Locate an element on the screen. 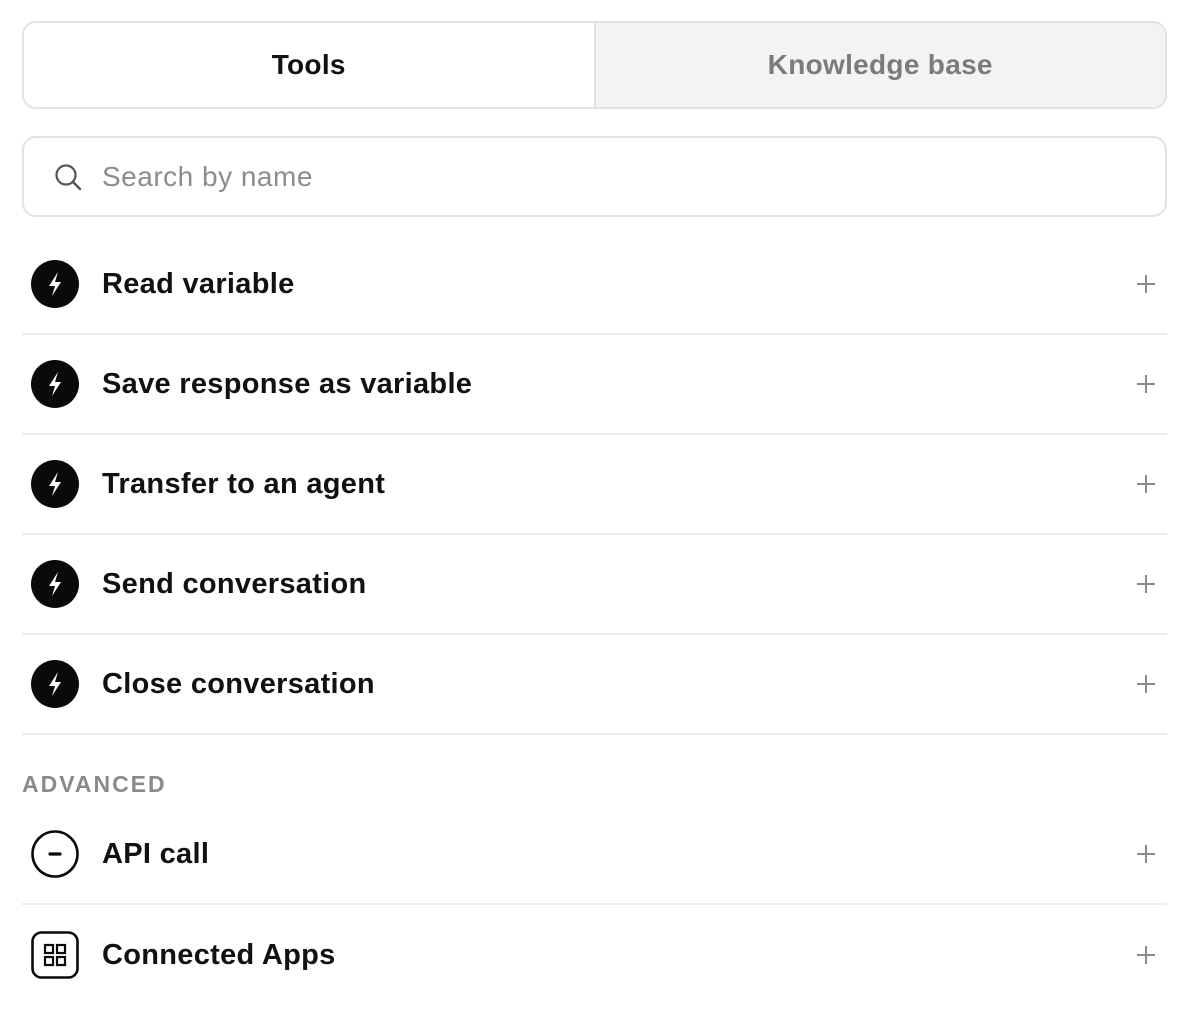 This screenshot has height=1012, width=1190. tool-item-label: API call is located at coordinates (156, 853).